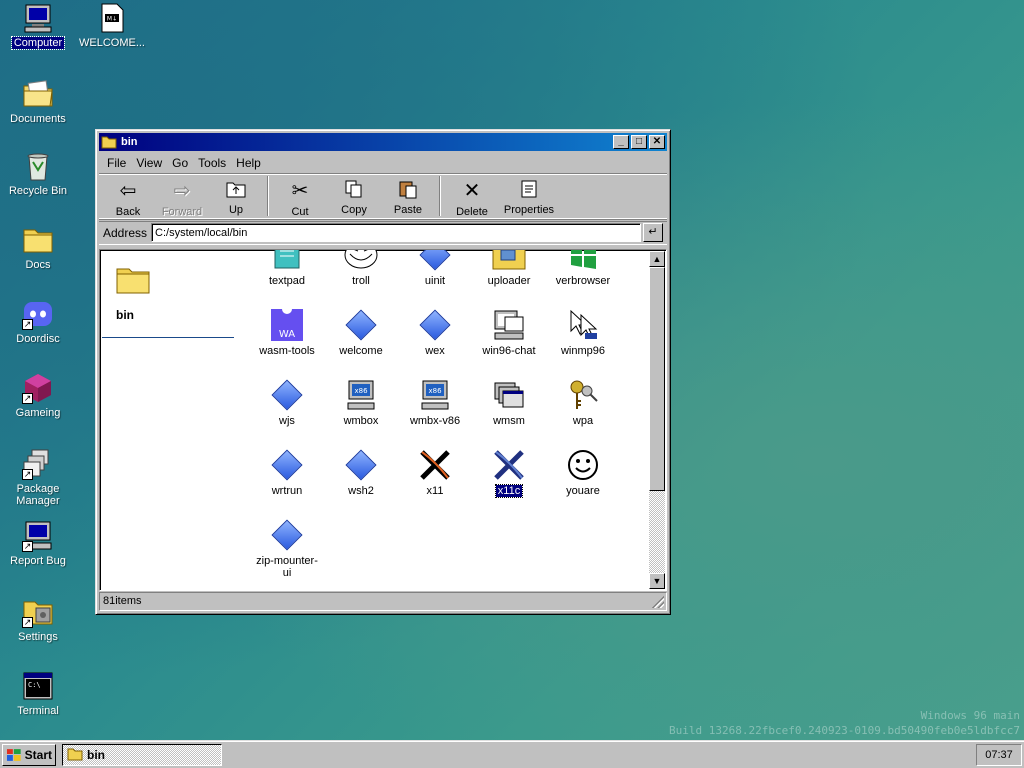 This screenshot has height=768, width=1024. I want to click on up-folder-icon, so click(236, 189).